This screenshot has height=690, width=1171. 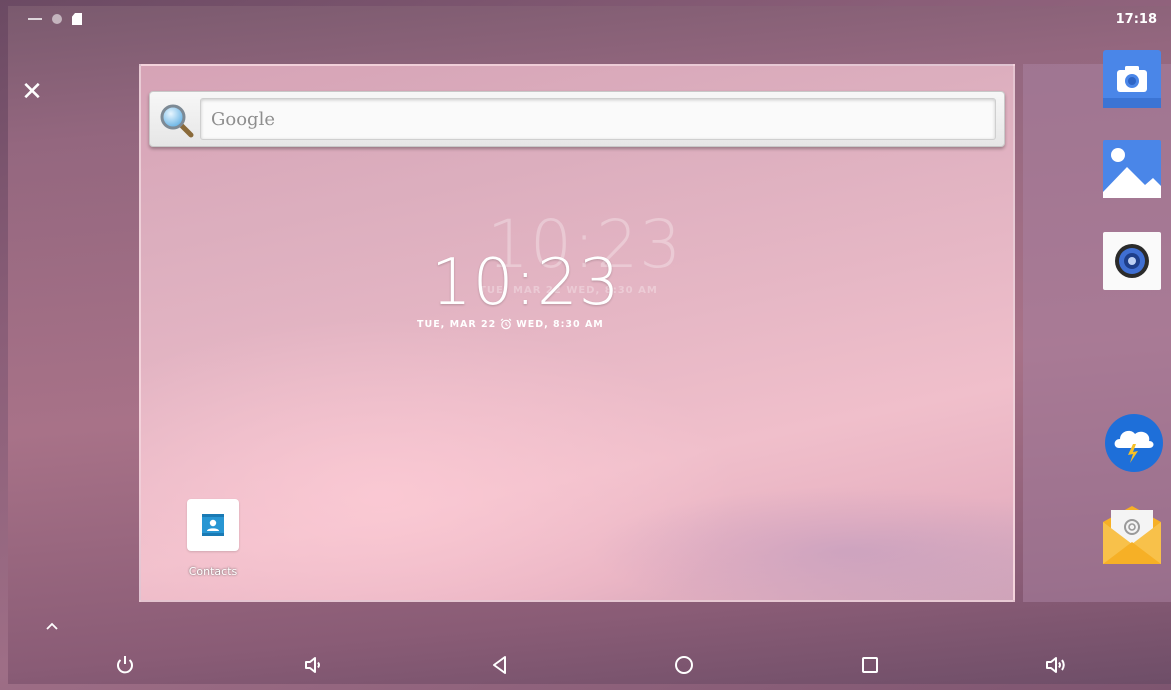 What do you see at coordinates (506, 324) in the screenshot?
I see `alarm-icon` at bounding box center [506, 324].